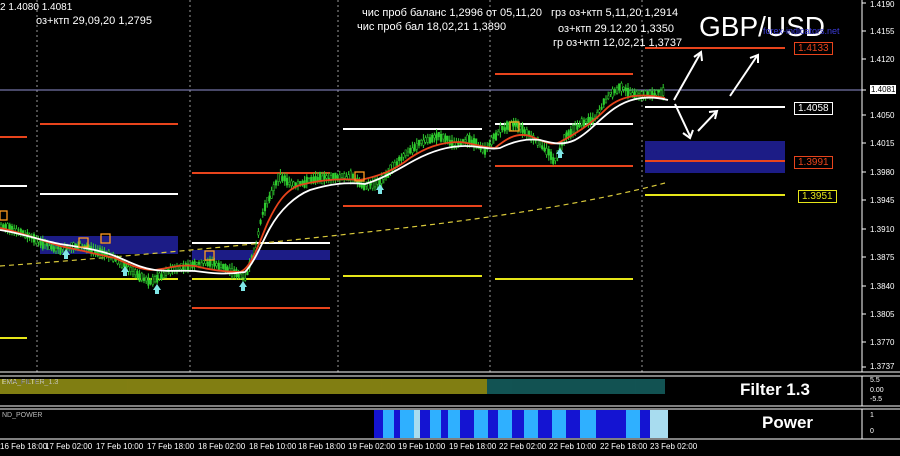  What do you see at coordinates (452, 13) in the screenshot?
I see `annotation-2: чис проб баланс 1,2996 от 05,11,20` at bounding box center [452, 13].